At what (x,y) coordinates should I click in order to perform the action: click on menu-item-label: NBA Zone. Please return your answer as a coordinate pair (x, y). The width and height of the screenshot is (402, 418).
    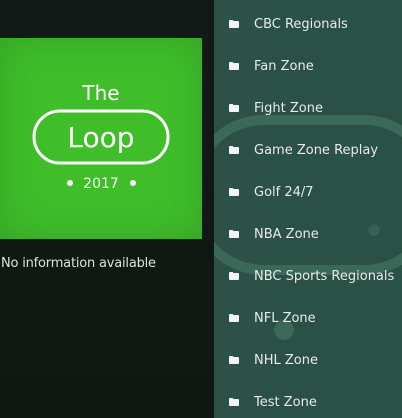
    Looking at the image, I should click on (286, 234).